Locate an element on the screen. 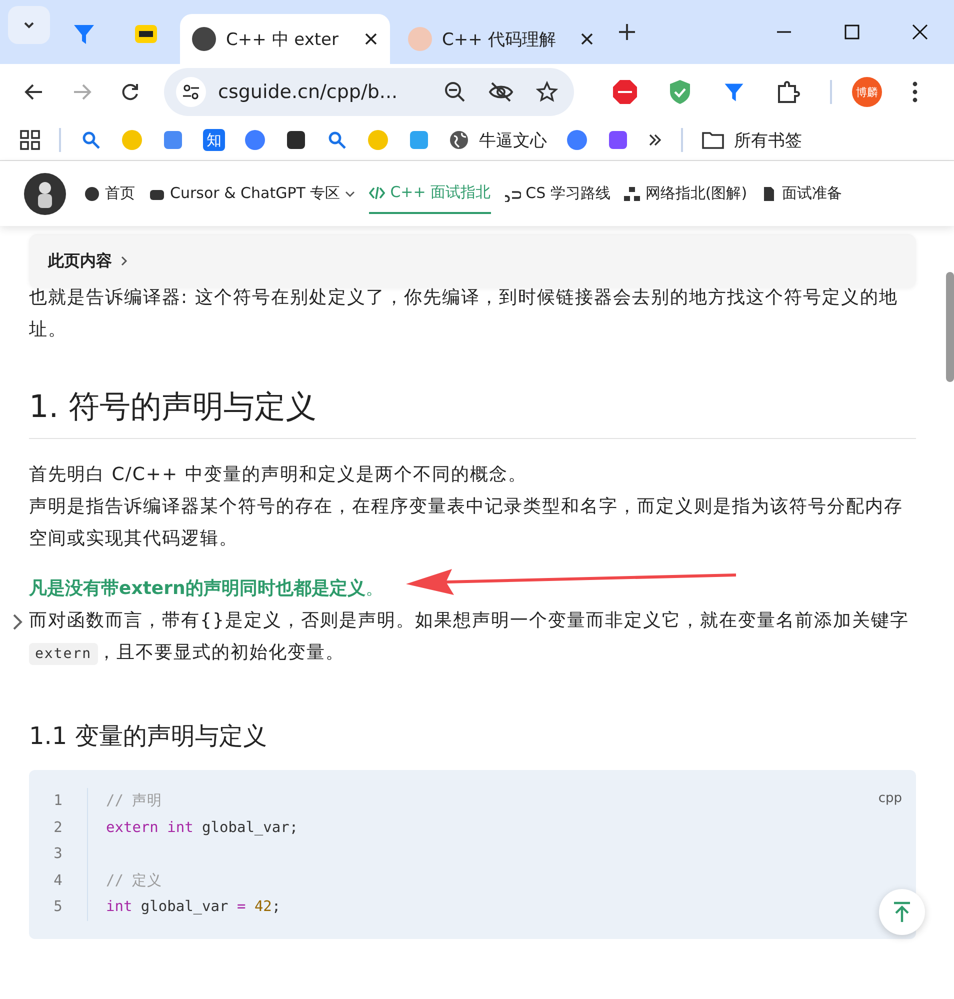 Image resolution: width=954 pixels, height=999 pixels. site-logo is located at coordinates (45, 193).